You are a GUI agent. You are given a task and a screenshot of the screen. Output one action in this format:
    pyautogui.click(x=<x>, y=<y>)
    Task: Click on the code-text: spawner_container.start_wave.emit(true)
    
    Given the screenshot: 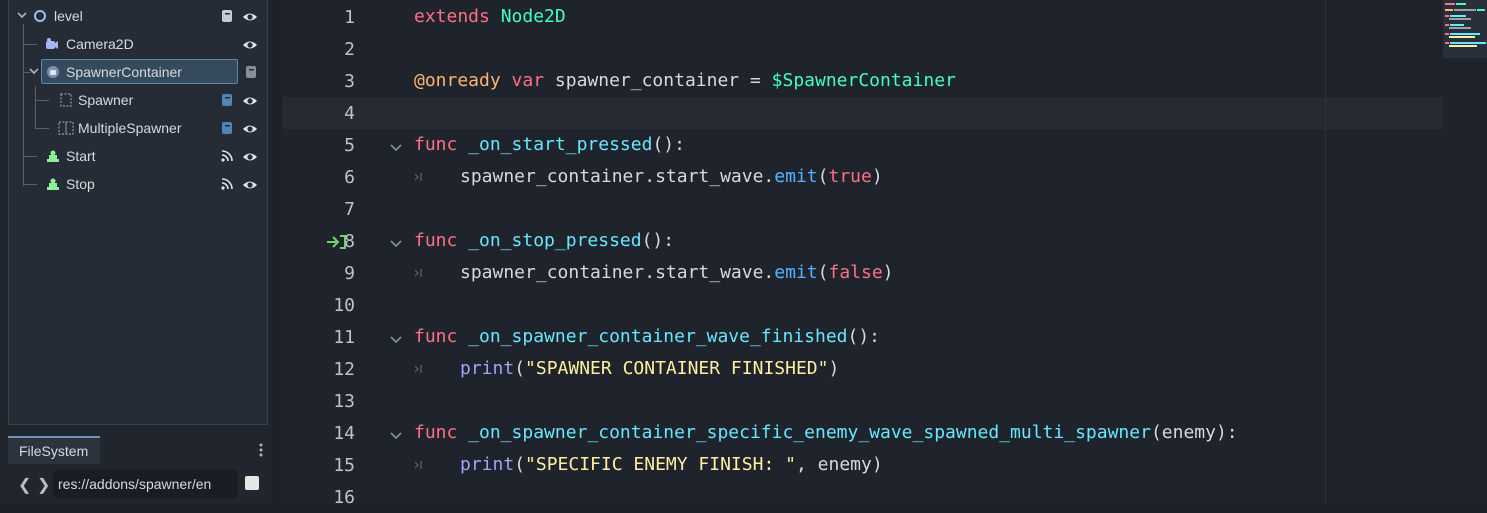 What is the action you would take?
    pyautogui.click(x=671, y=176)
    